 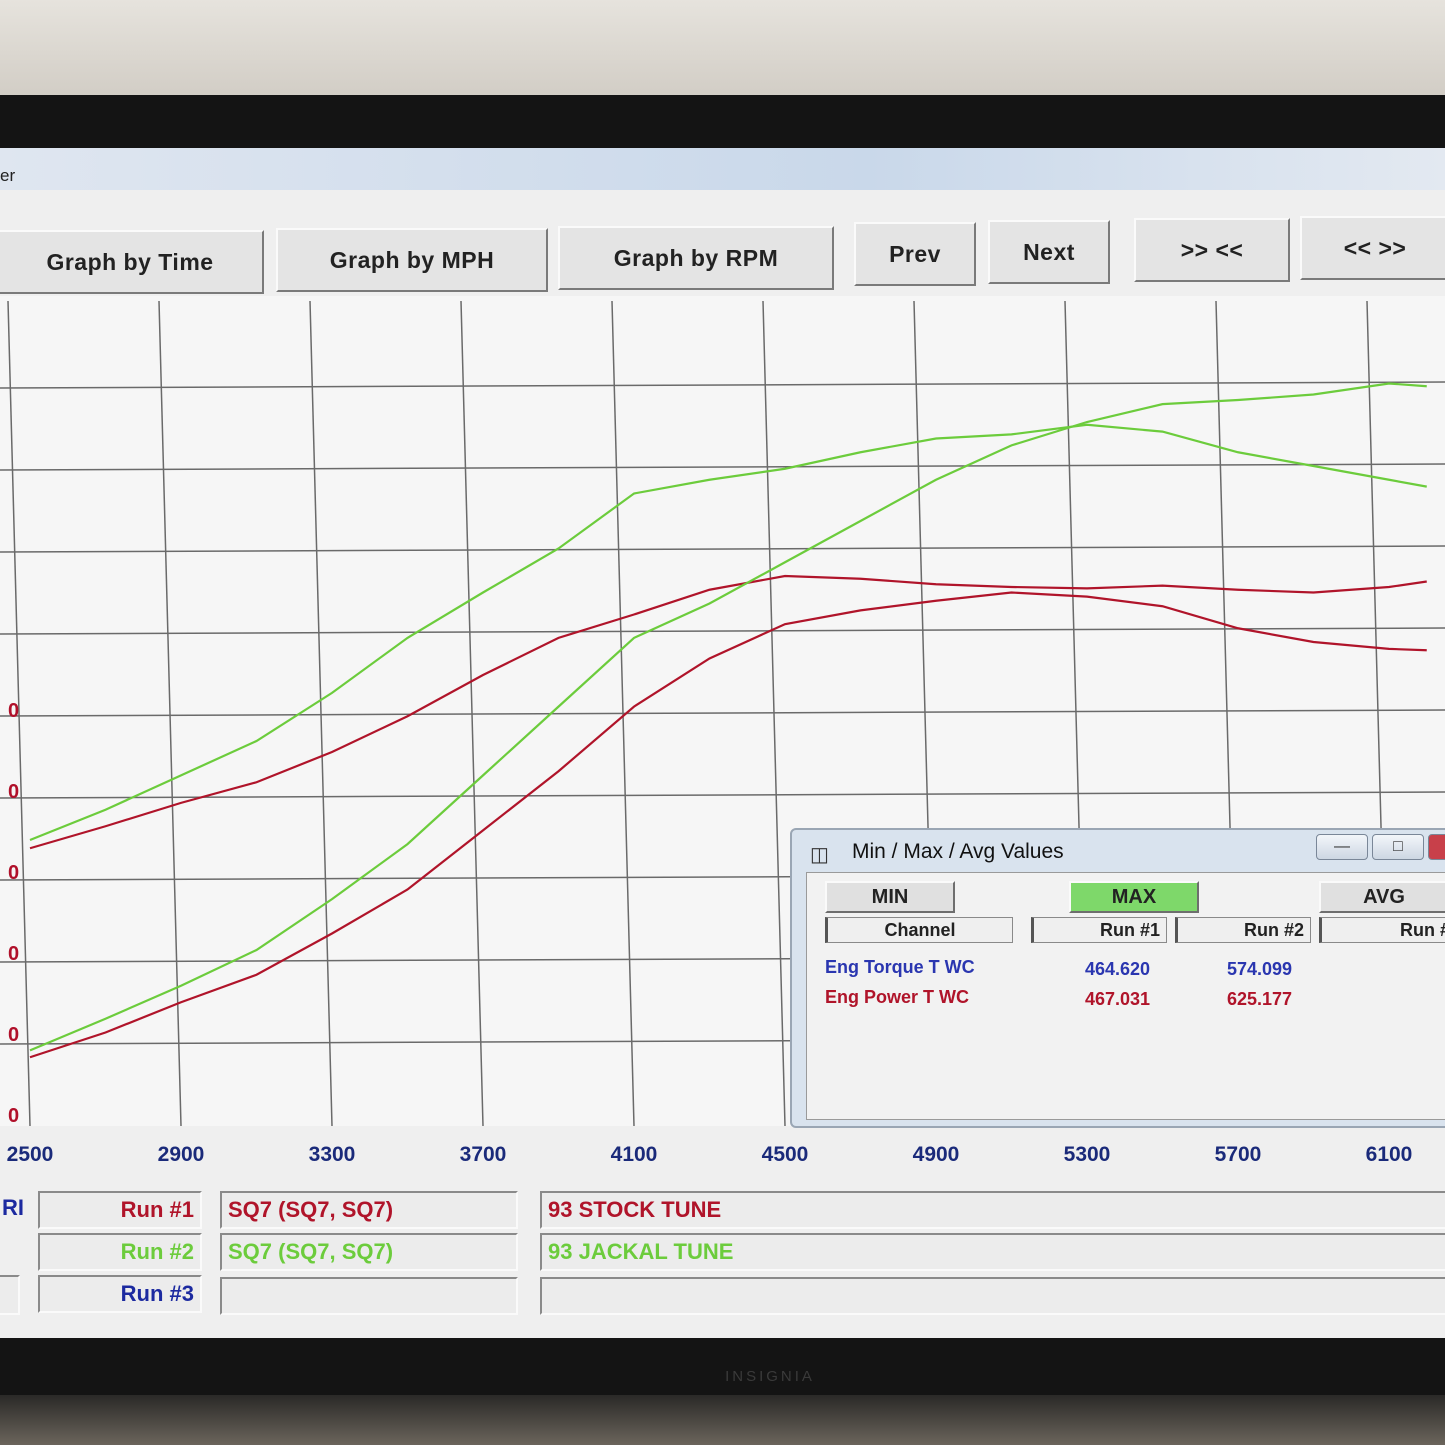 I want to click on x-tick-label: 3700, so click(x=483, y=1154).